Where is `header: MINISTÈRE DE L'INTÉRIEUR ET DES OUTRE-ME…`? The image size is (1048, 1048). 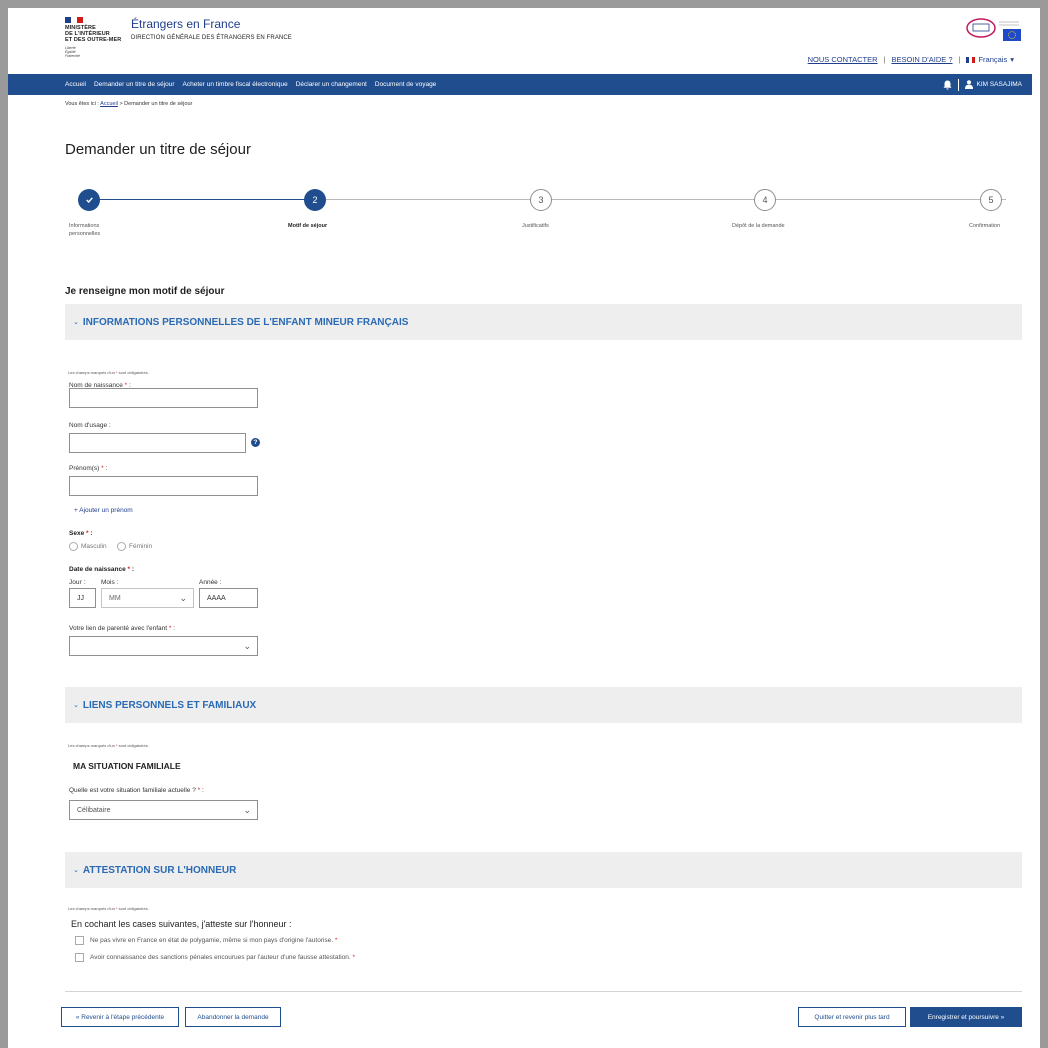 header: MINISTÈRE DE L'INTÉRIEUR ET DES OUTRE-ME… is located at coordinates (520, 40).